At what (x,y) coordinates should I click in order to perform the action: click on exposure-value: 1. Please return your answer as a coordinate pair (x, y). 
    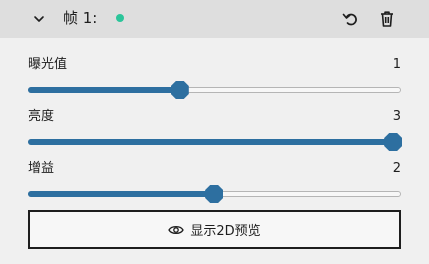
    Looking at the image, I should click on (396, 64).